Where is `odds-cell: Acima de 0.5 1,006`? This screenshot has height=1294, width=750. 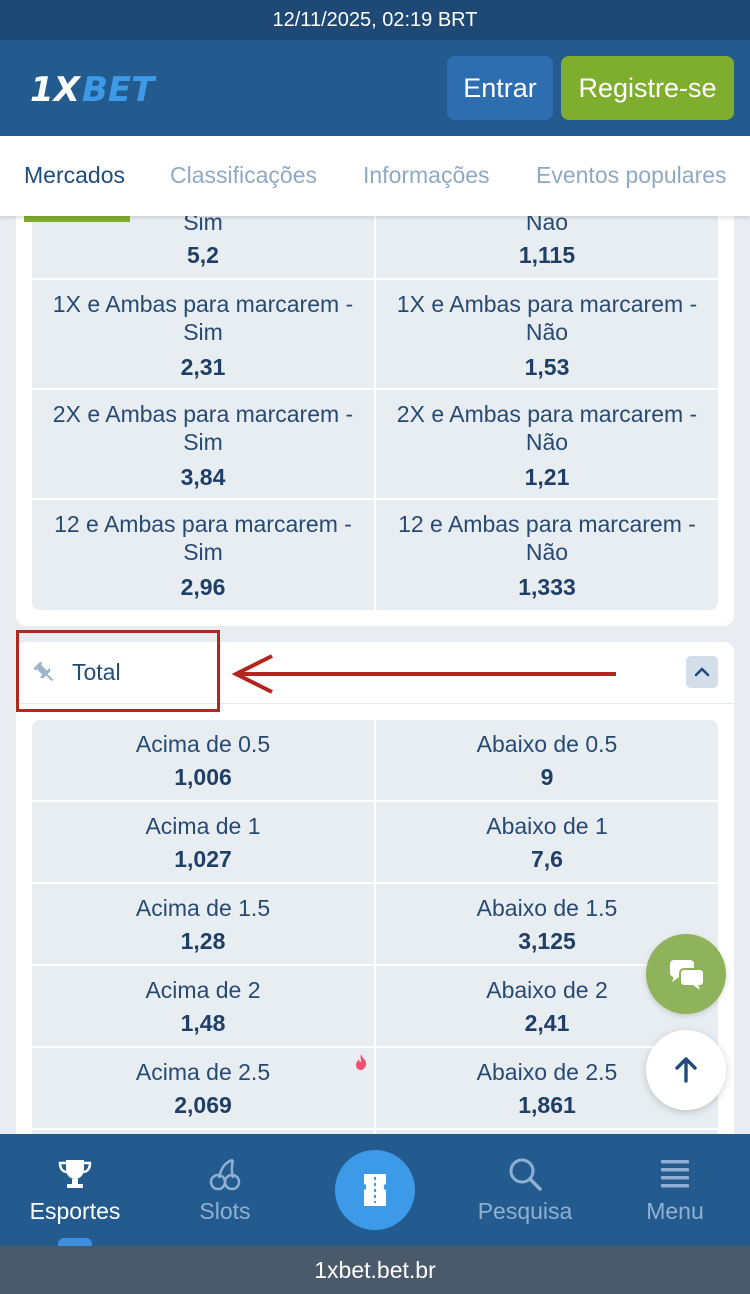
odds-cell: Acima de 0.5 1,006 is located at coordinates (203, 760).